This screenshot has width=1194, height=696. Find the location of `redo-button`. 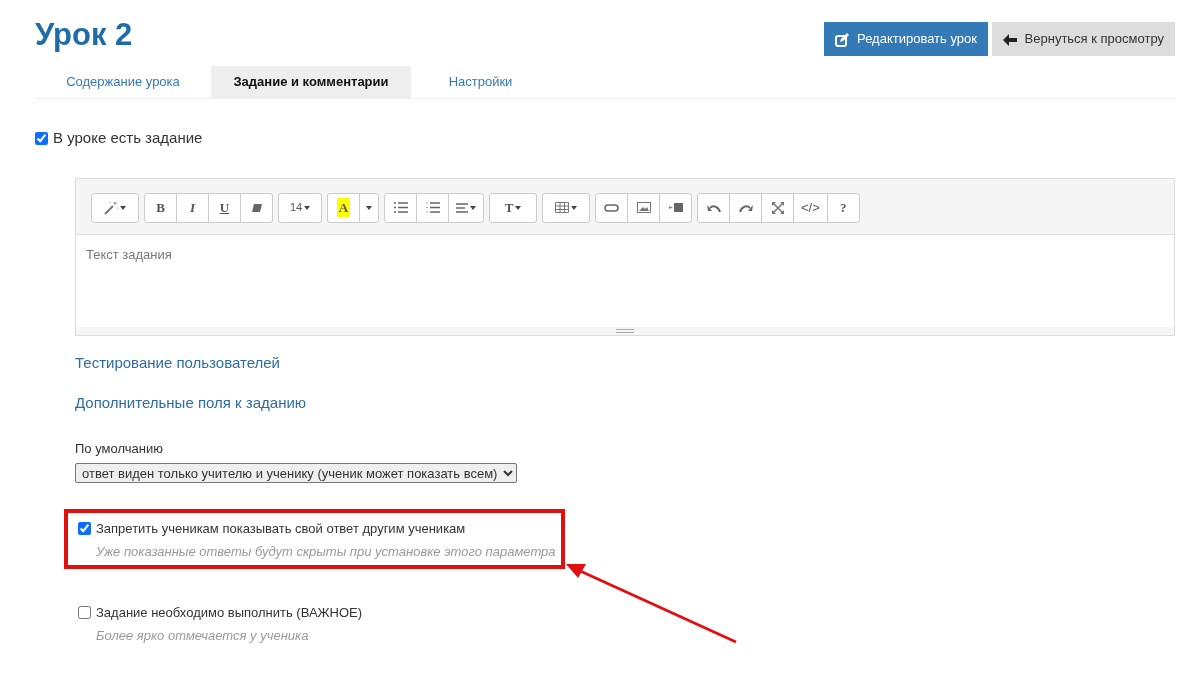

redo-button is located at coordinates (745, 207).